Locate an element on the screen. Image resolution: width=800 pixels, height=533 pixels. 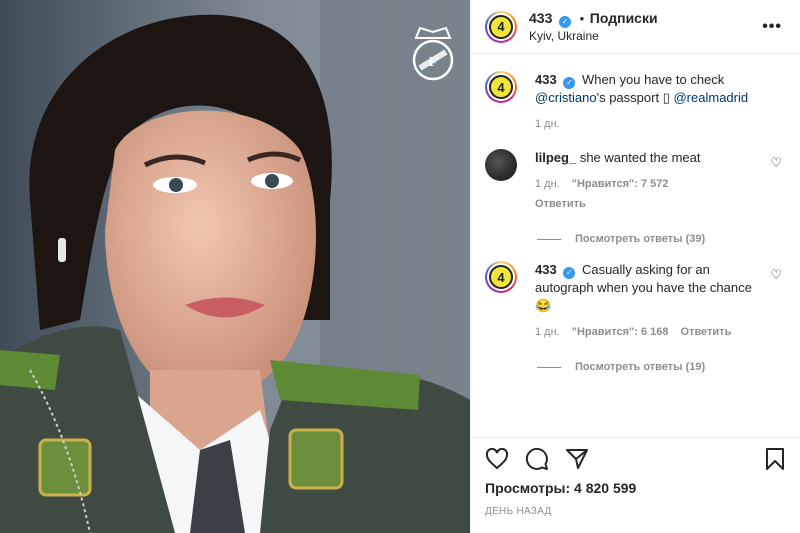
comment-icon is located at coordinates (537, 459).